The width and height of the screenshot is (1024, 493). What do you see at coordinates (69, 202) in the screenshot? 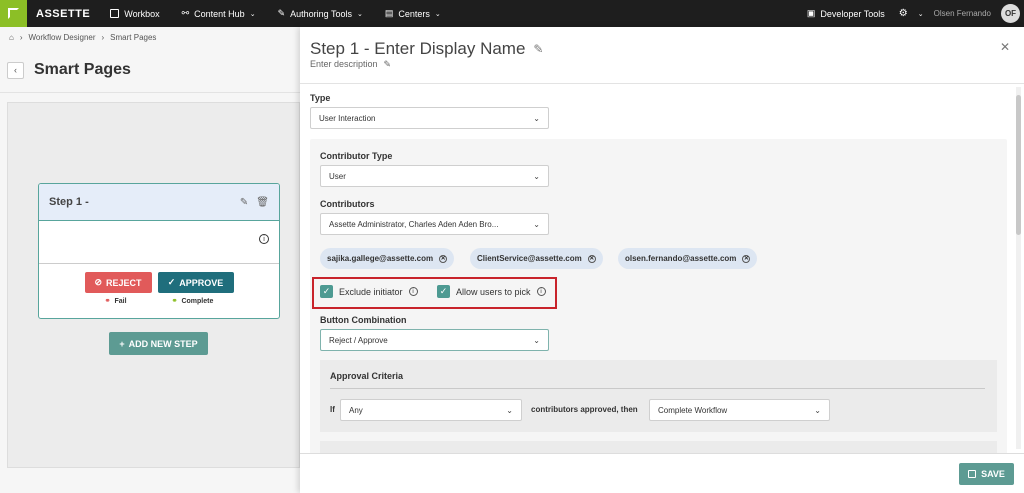
I see `step-name: Step 1 -` at bounding box center [69, 202].